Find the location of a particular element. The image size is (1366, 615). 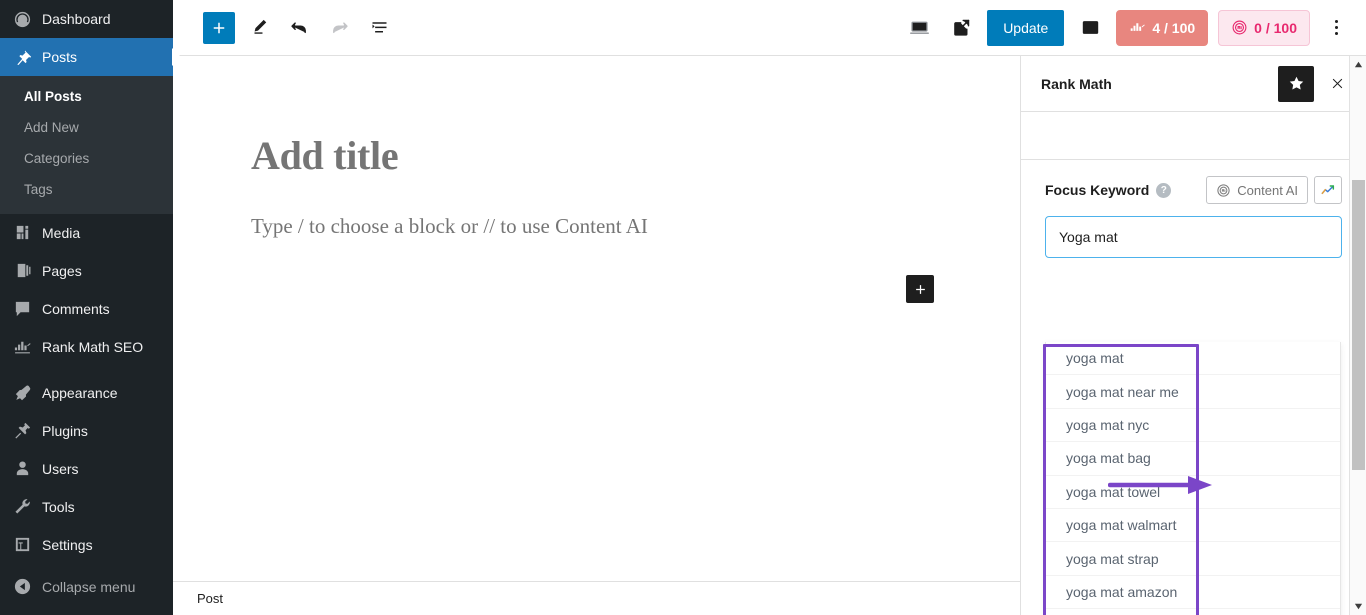

sidebar-item-tags: Tags is located at coordinates (86, 190).